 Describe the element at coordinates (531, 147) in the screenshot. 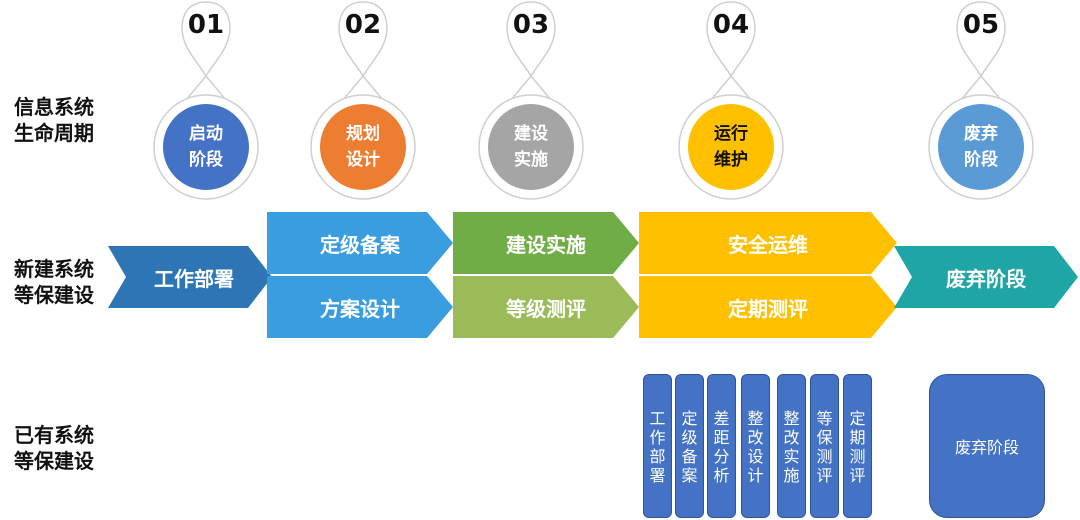

I see `stage-circle: 建设 实施` at that location.